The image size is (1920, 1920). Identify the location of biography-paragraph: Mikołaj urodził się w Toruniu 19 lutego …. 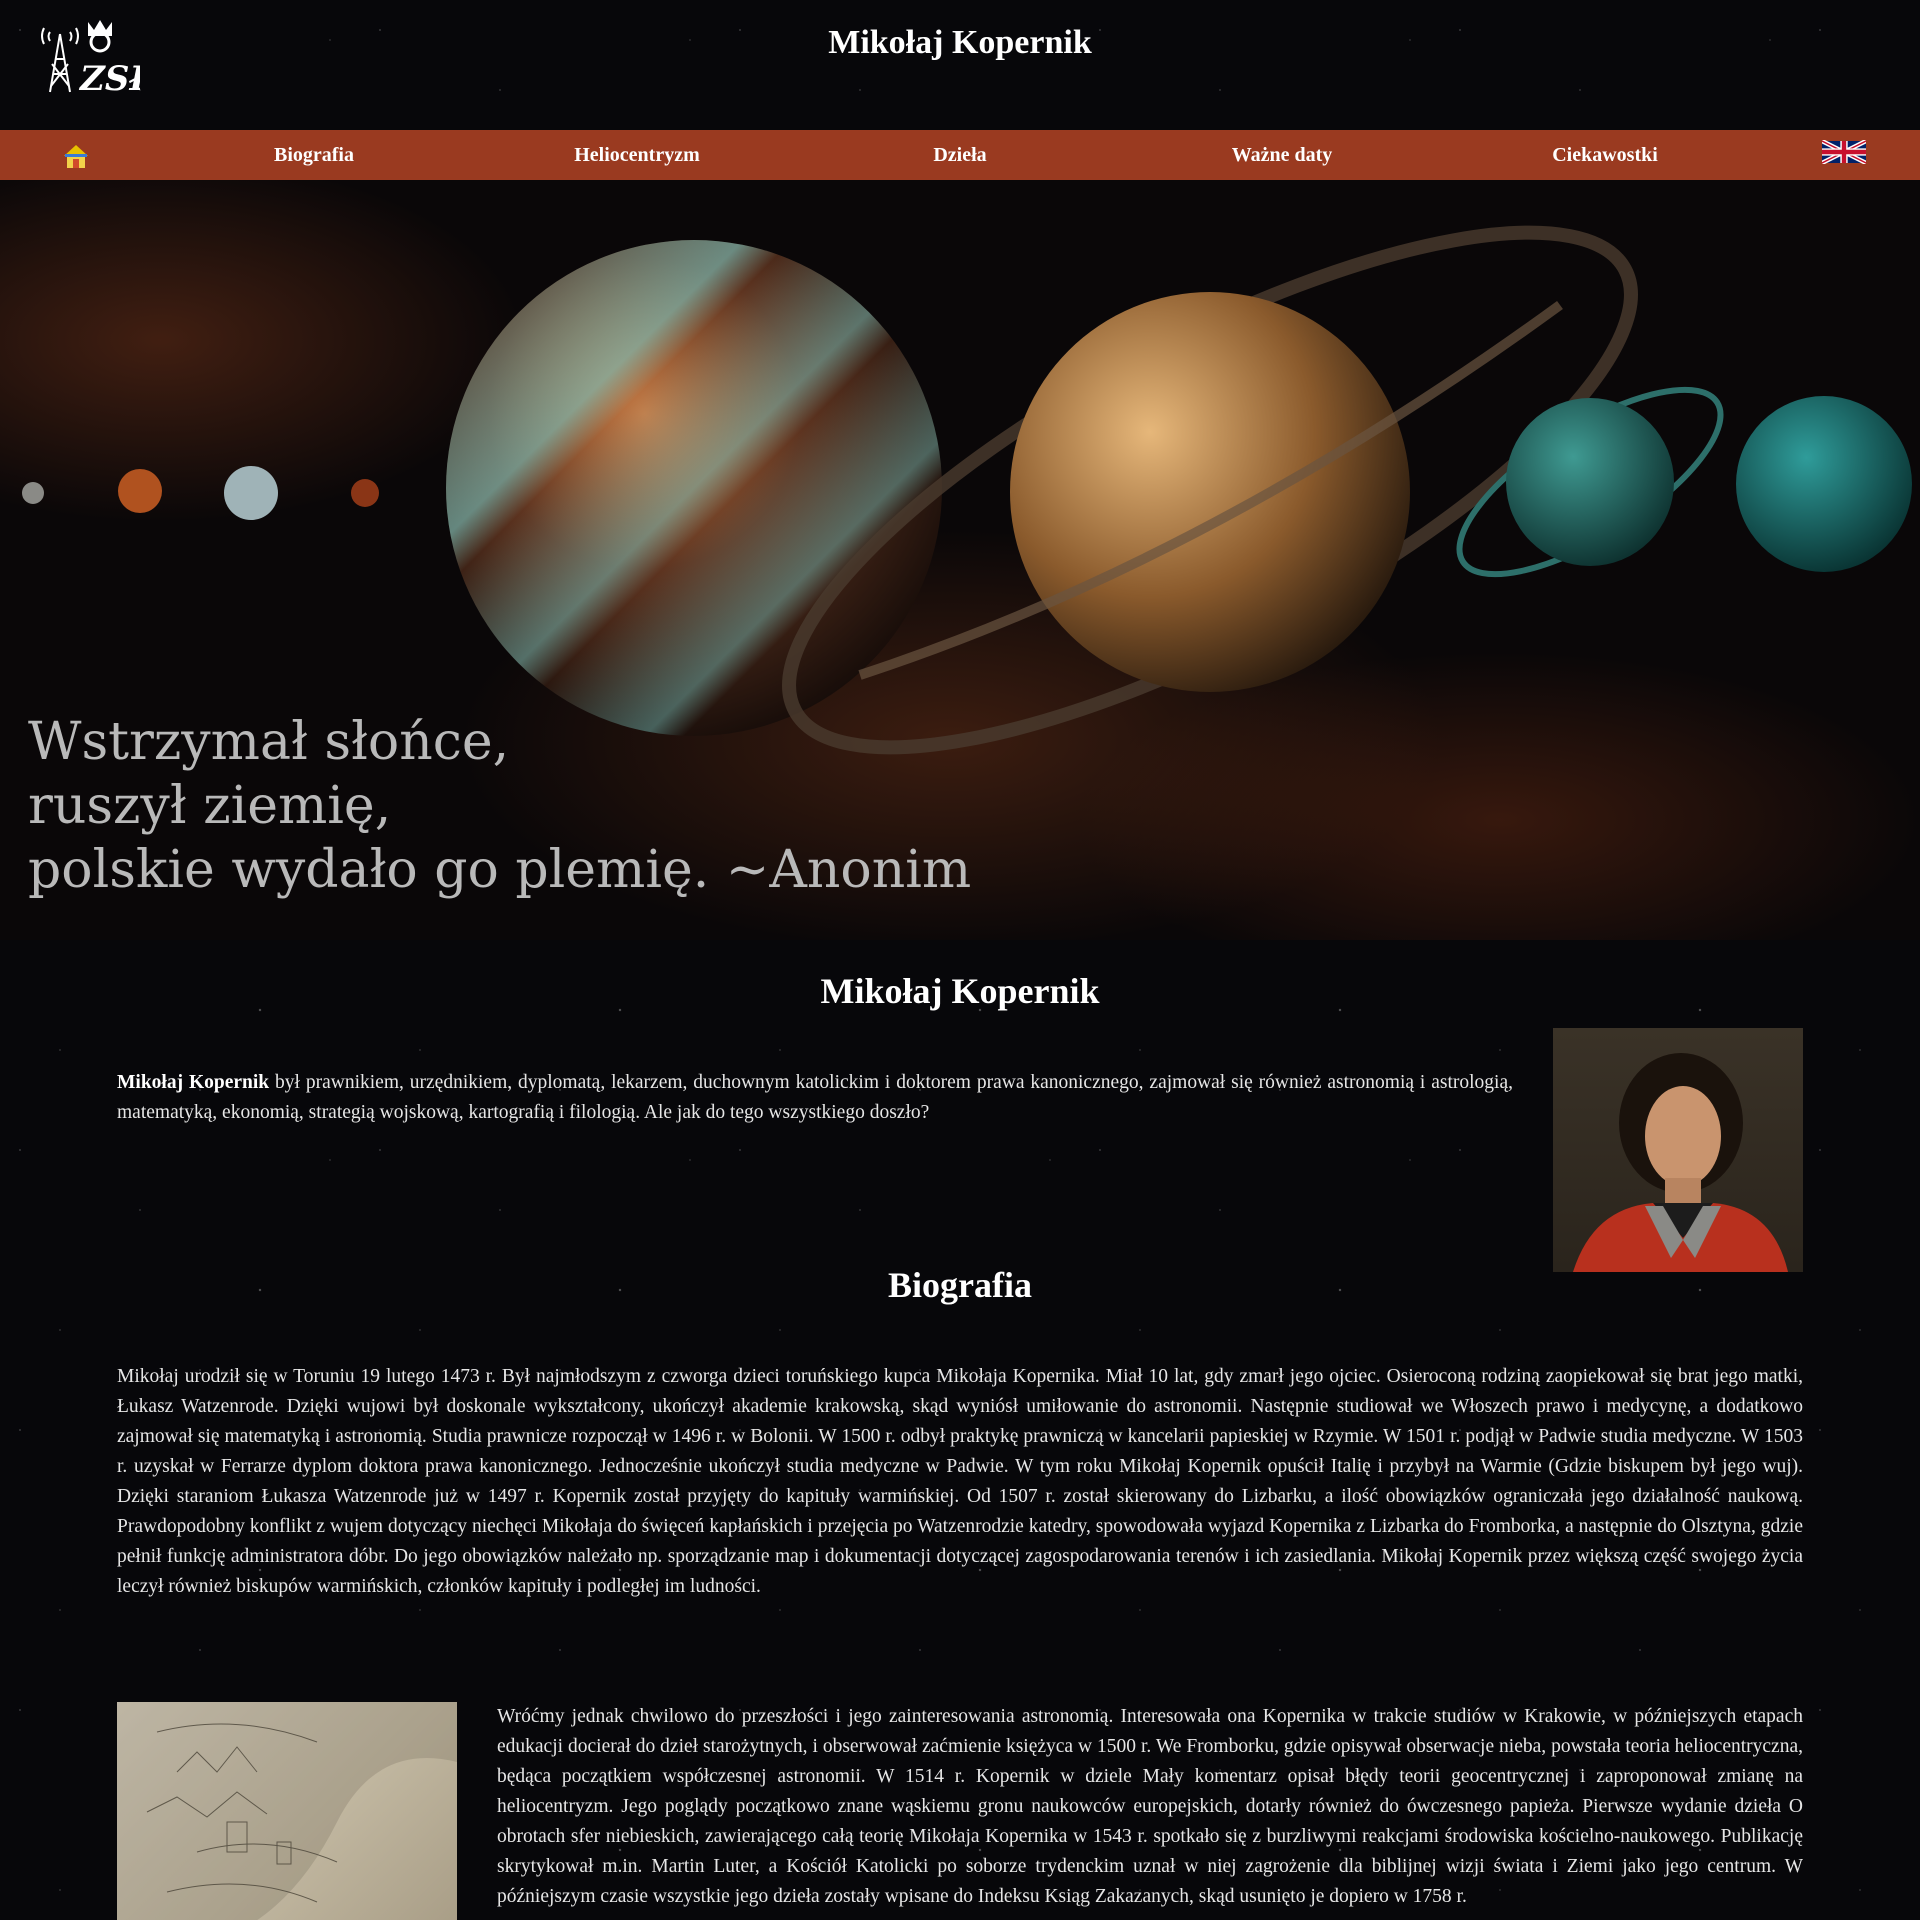
(960, 1481).